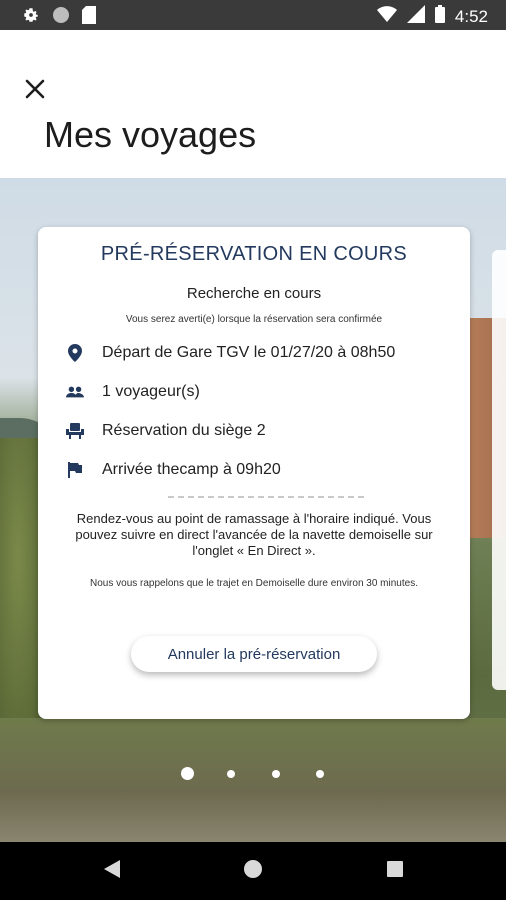  What do you see at coordinates (151, 391) in the screenshot?
I see `travelers-text: 1 voyageur(s)` at bounding box center [151, 391].